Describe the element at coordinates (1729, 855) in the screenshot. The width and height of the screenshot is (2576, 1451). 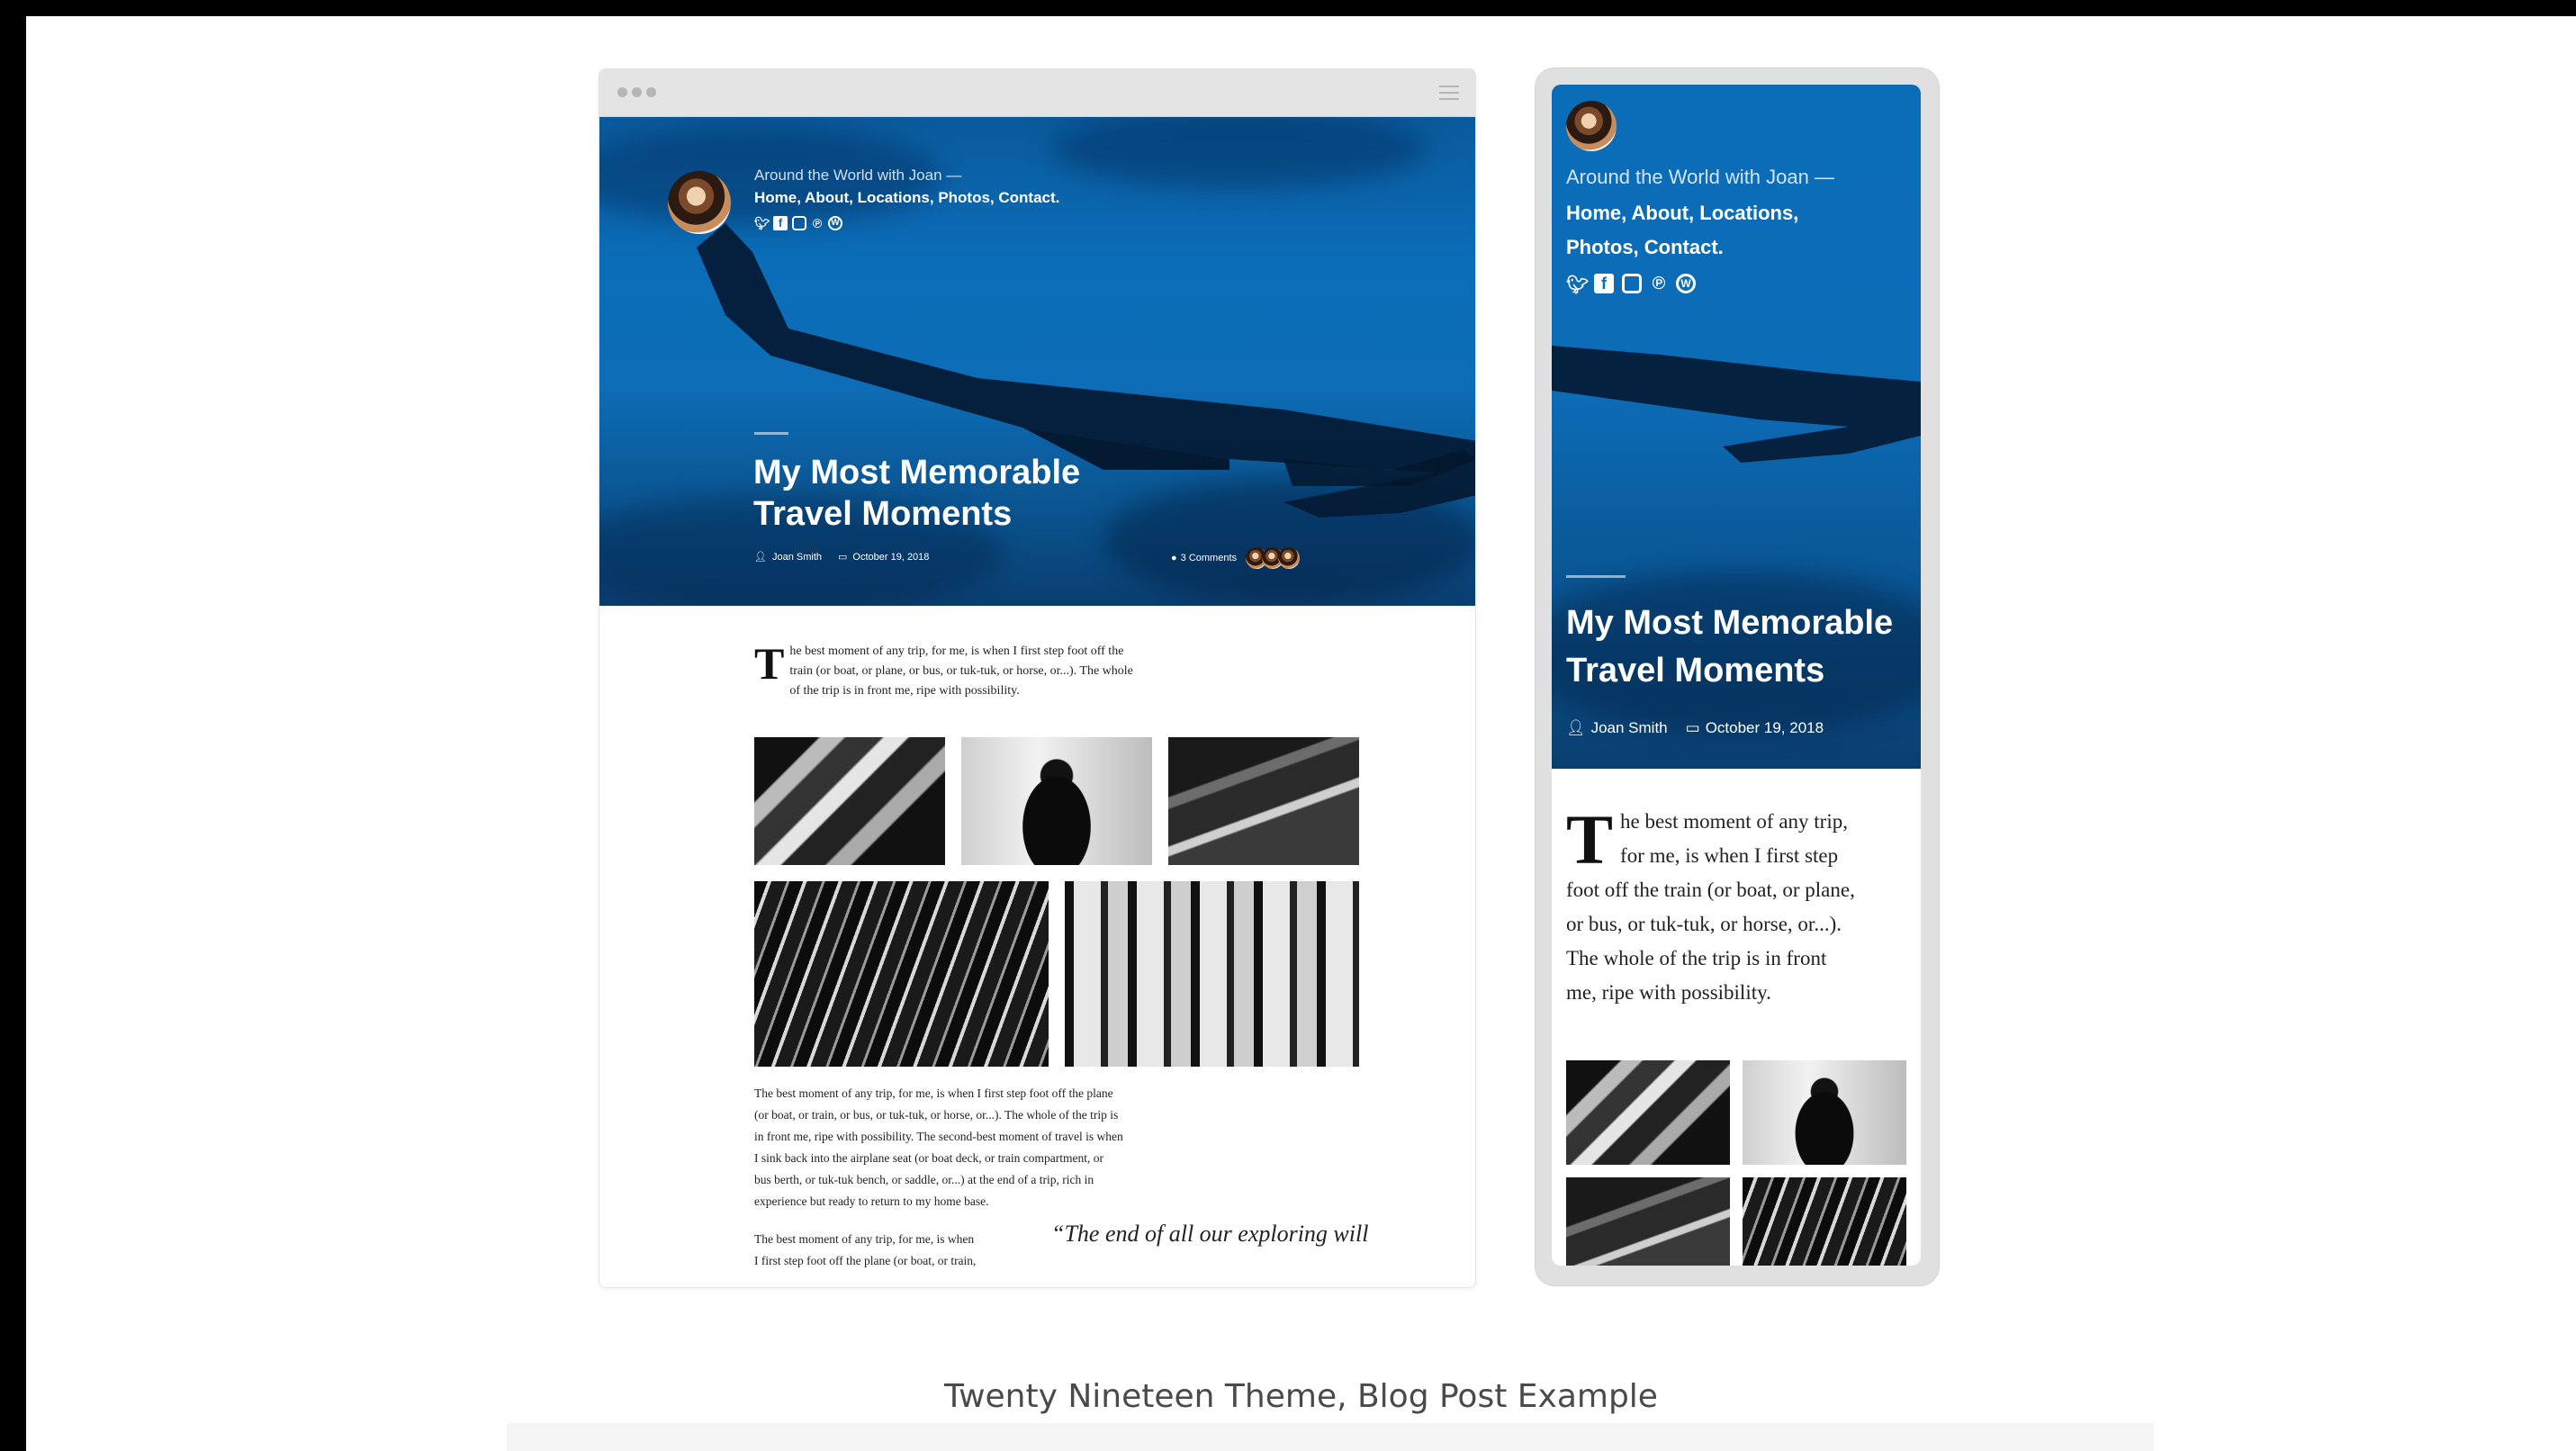
I see `intro-line: for me, is when I first step` at that location.